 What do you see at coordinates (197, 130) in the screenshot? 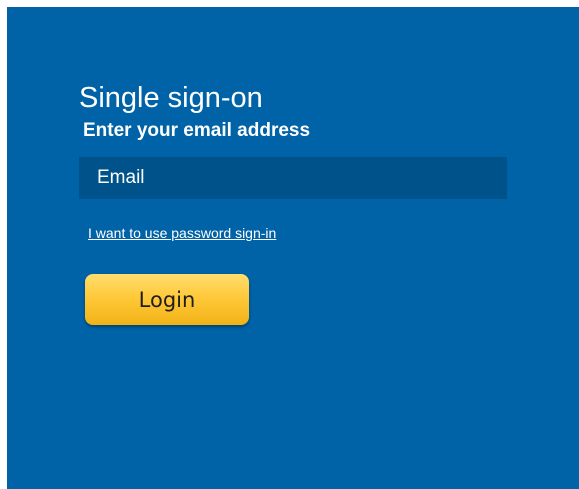
I see `email-prompt: Enter your email address` at bounding box center [197, 130].